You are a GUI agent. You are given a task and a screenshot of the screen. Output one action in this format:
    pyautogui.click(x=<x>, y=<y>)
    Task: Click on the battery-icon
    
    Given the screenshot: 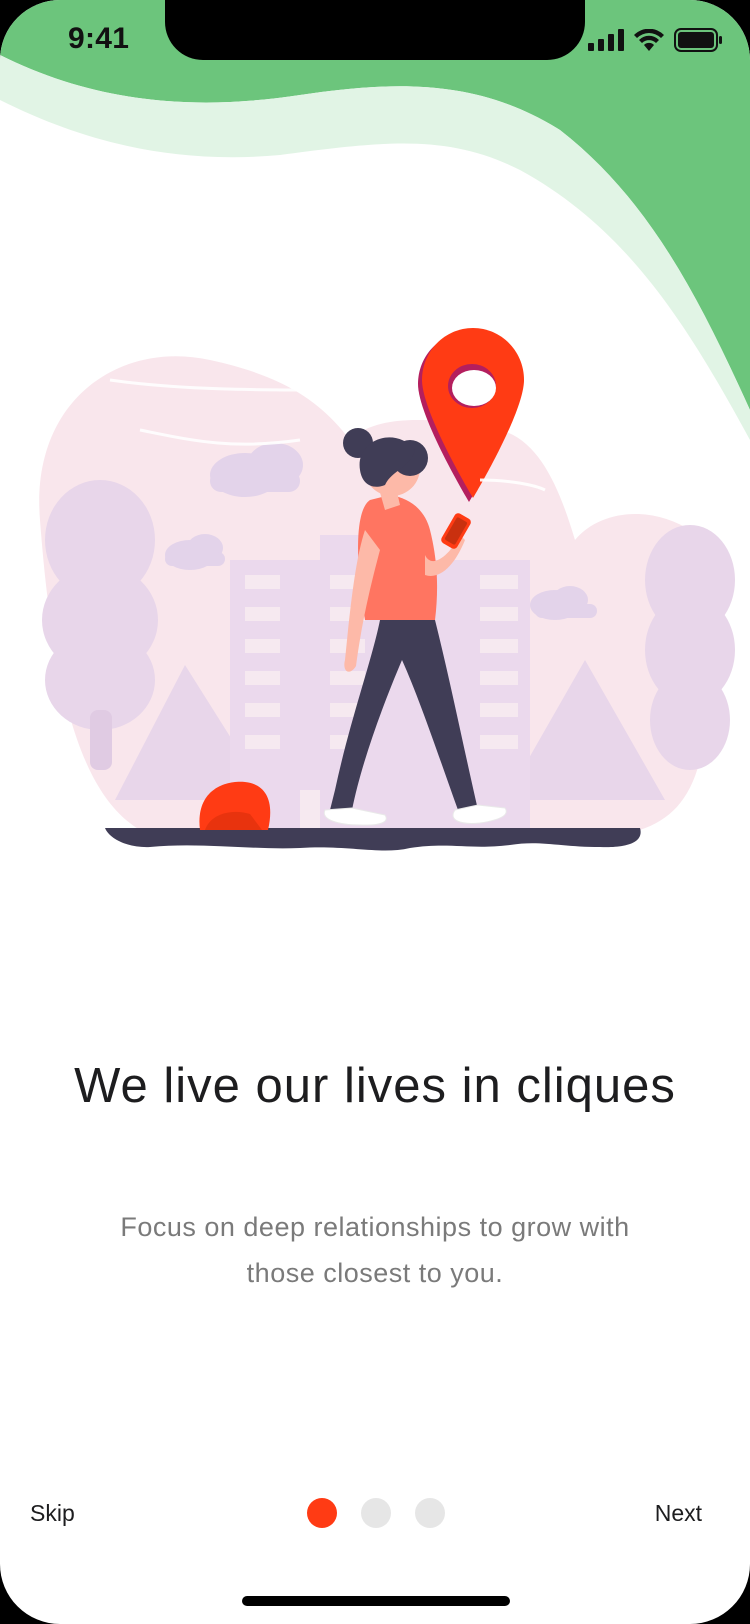 What is the action you would take?
    pyautogui.click(x=698, y=40)
    